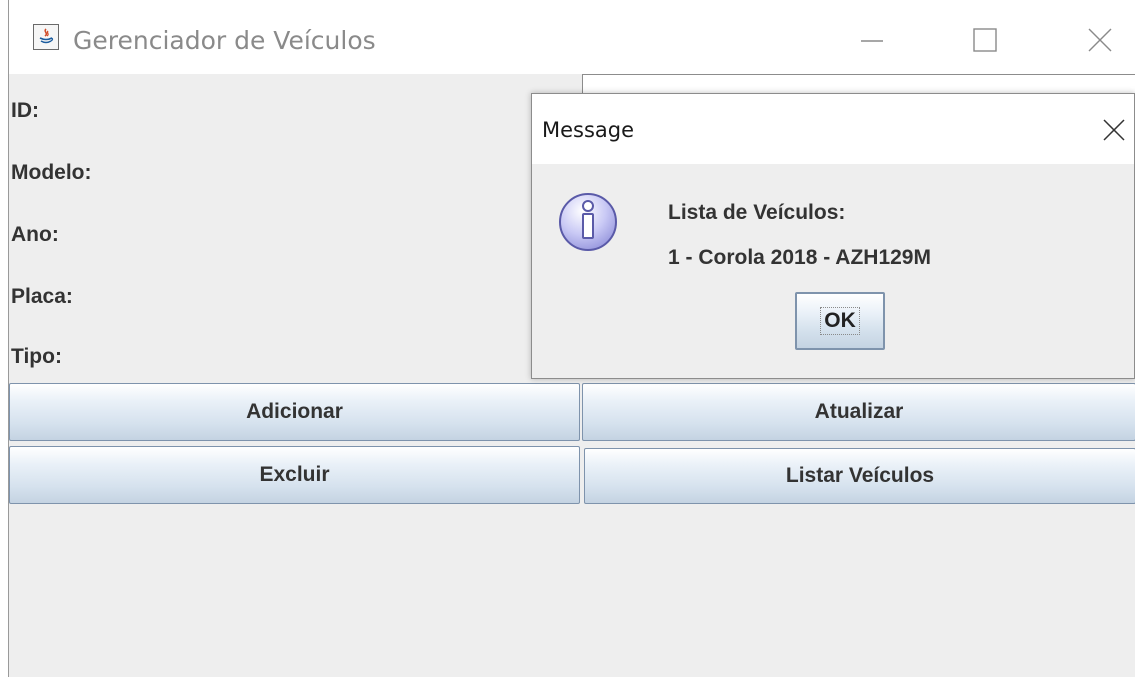  I want to click on ok-button-label: OK, so click(840, 321).